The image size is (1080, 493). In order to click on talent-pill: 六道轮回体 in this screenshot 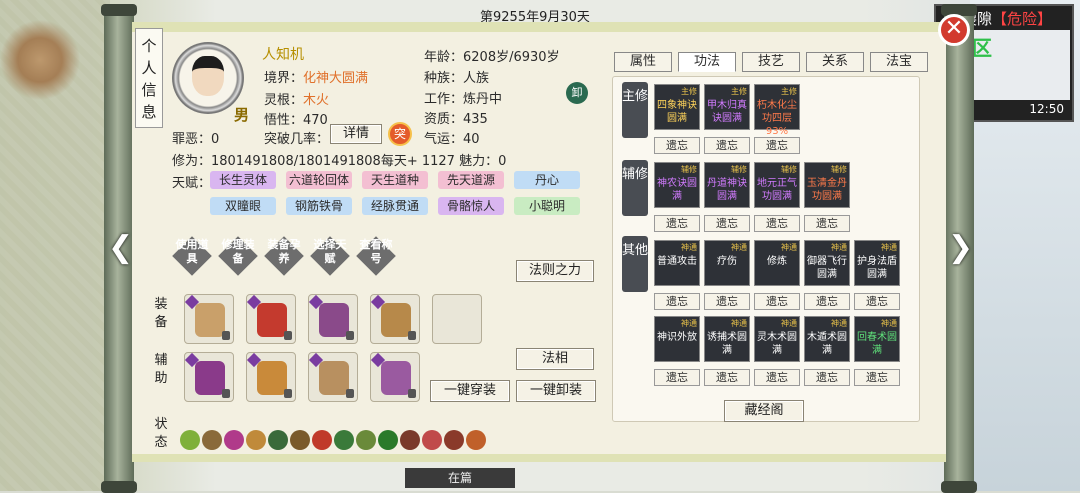, I will do `click(319, 180)`.